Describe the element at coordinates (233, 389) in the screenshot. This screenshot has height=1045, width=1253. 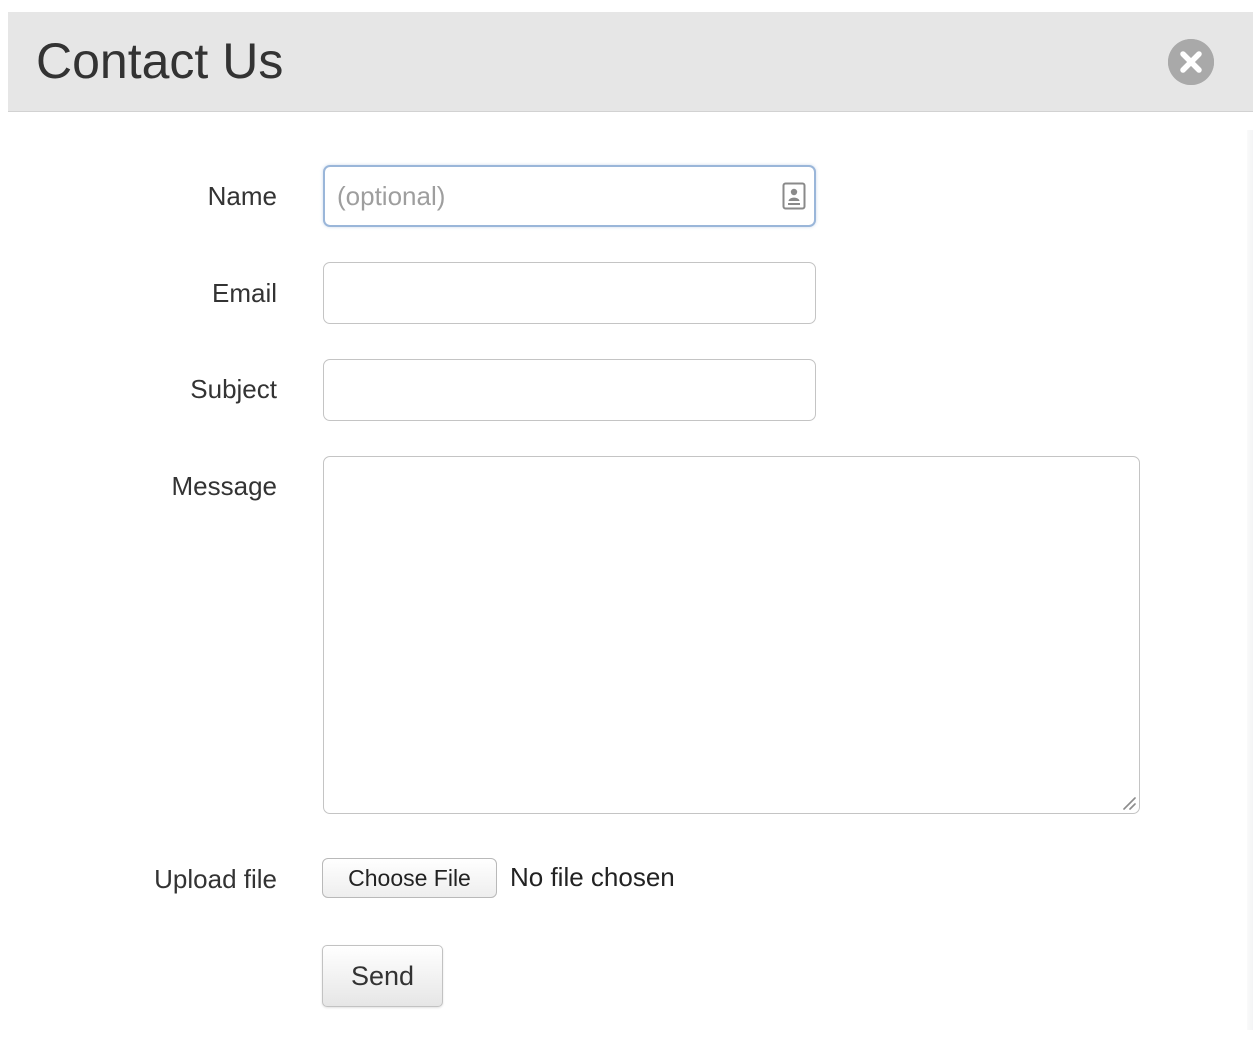
I see `subject-label: Subject` at that location.